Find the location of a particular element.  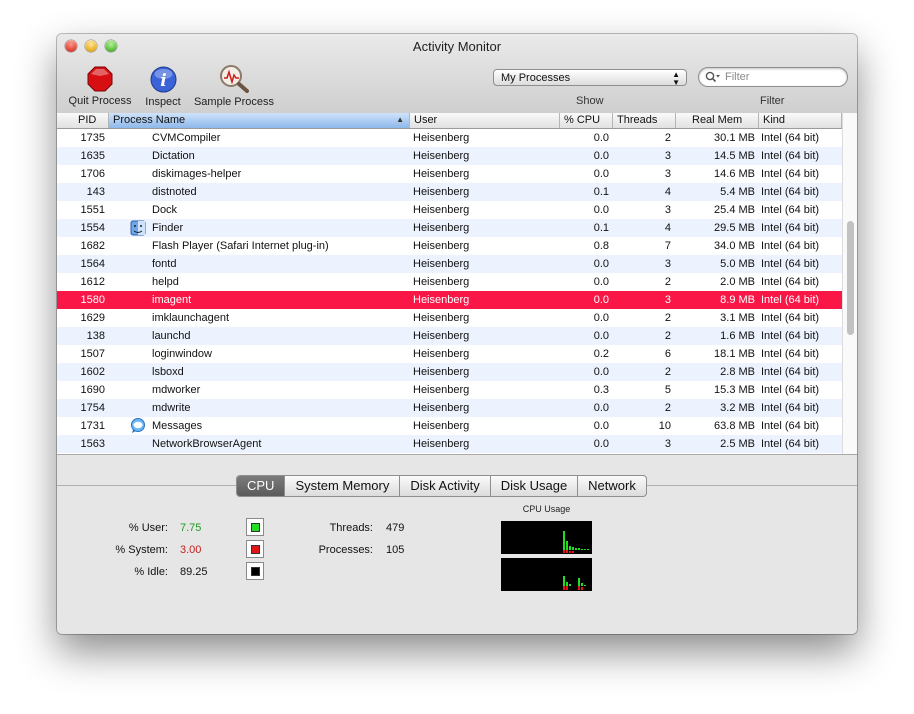

info-icon: i is located at coordinates (163, 79).